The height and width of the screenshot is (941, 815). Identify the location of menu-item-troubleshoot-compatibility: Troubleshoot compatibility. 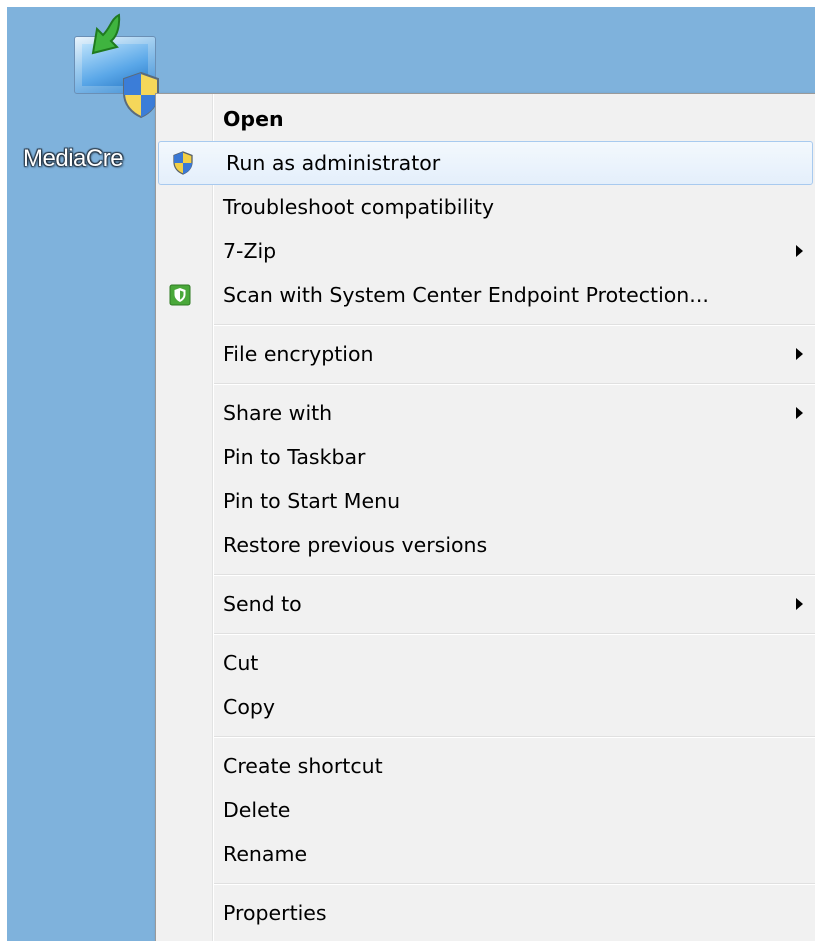
(485, 207).